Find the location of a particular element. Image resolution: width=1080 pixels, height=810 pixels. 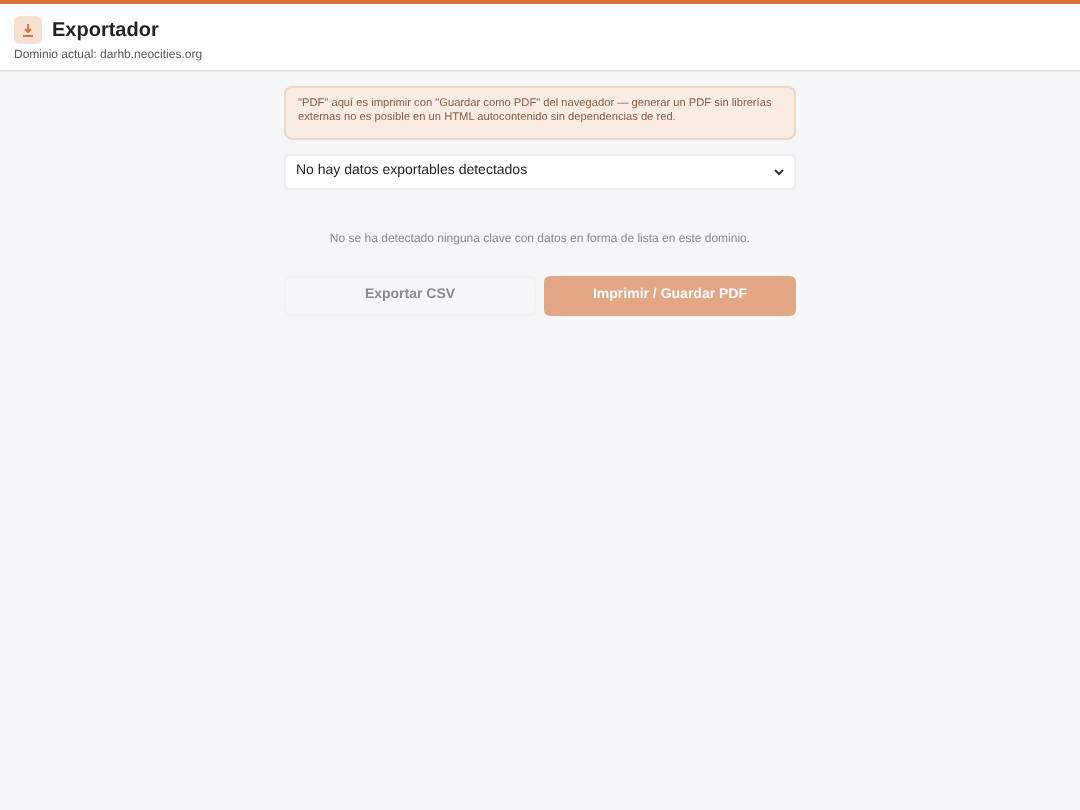

download-icon is located at coordinates (28, 30).